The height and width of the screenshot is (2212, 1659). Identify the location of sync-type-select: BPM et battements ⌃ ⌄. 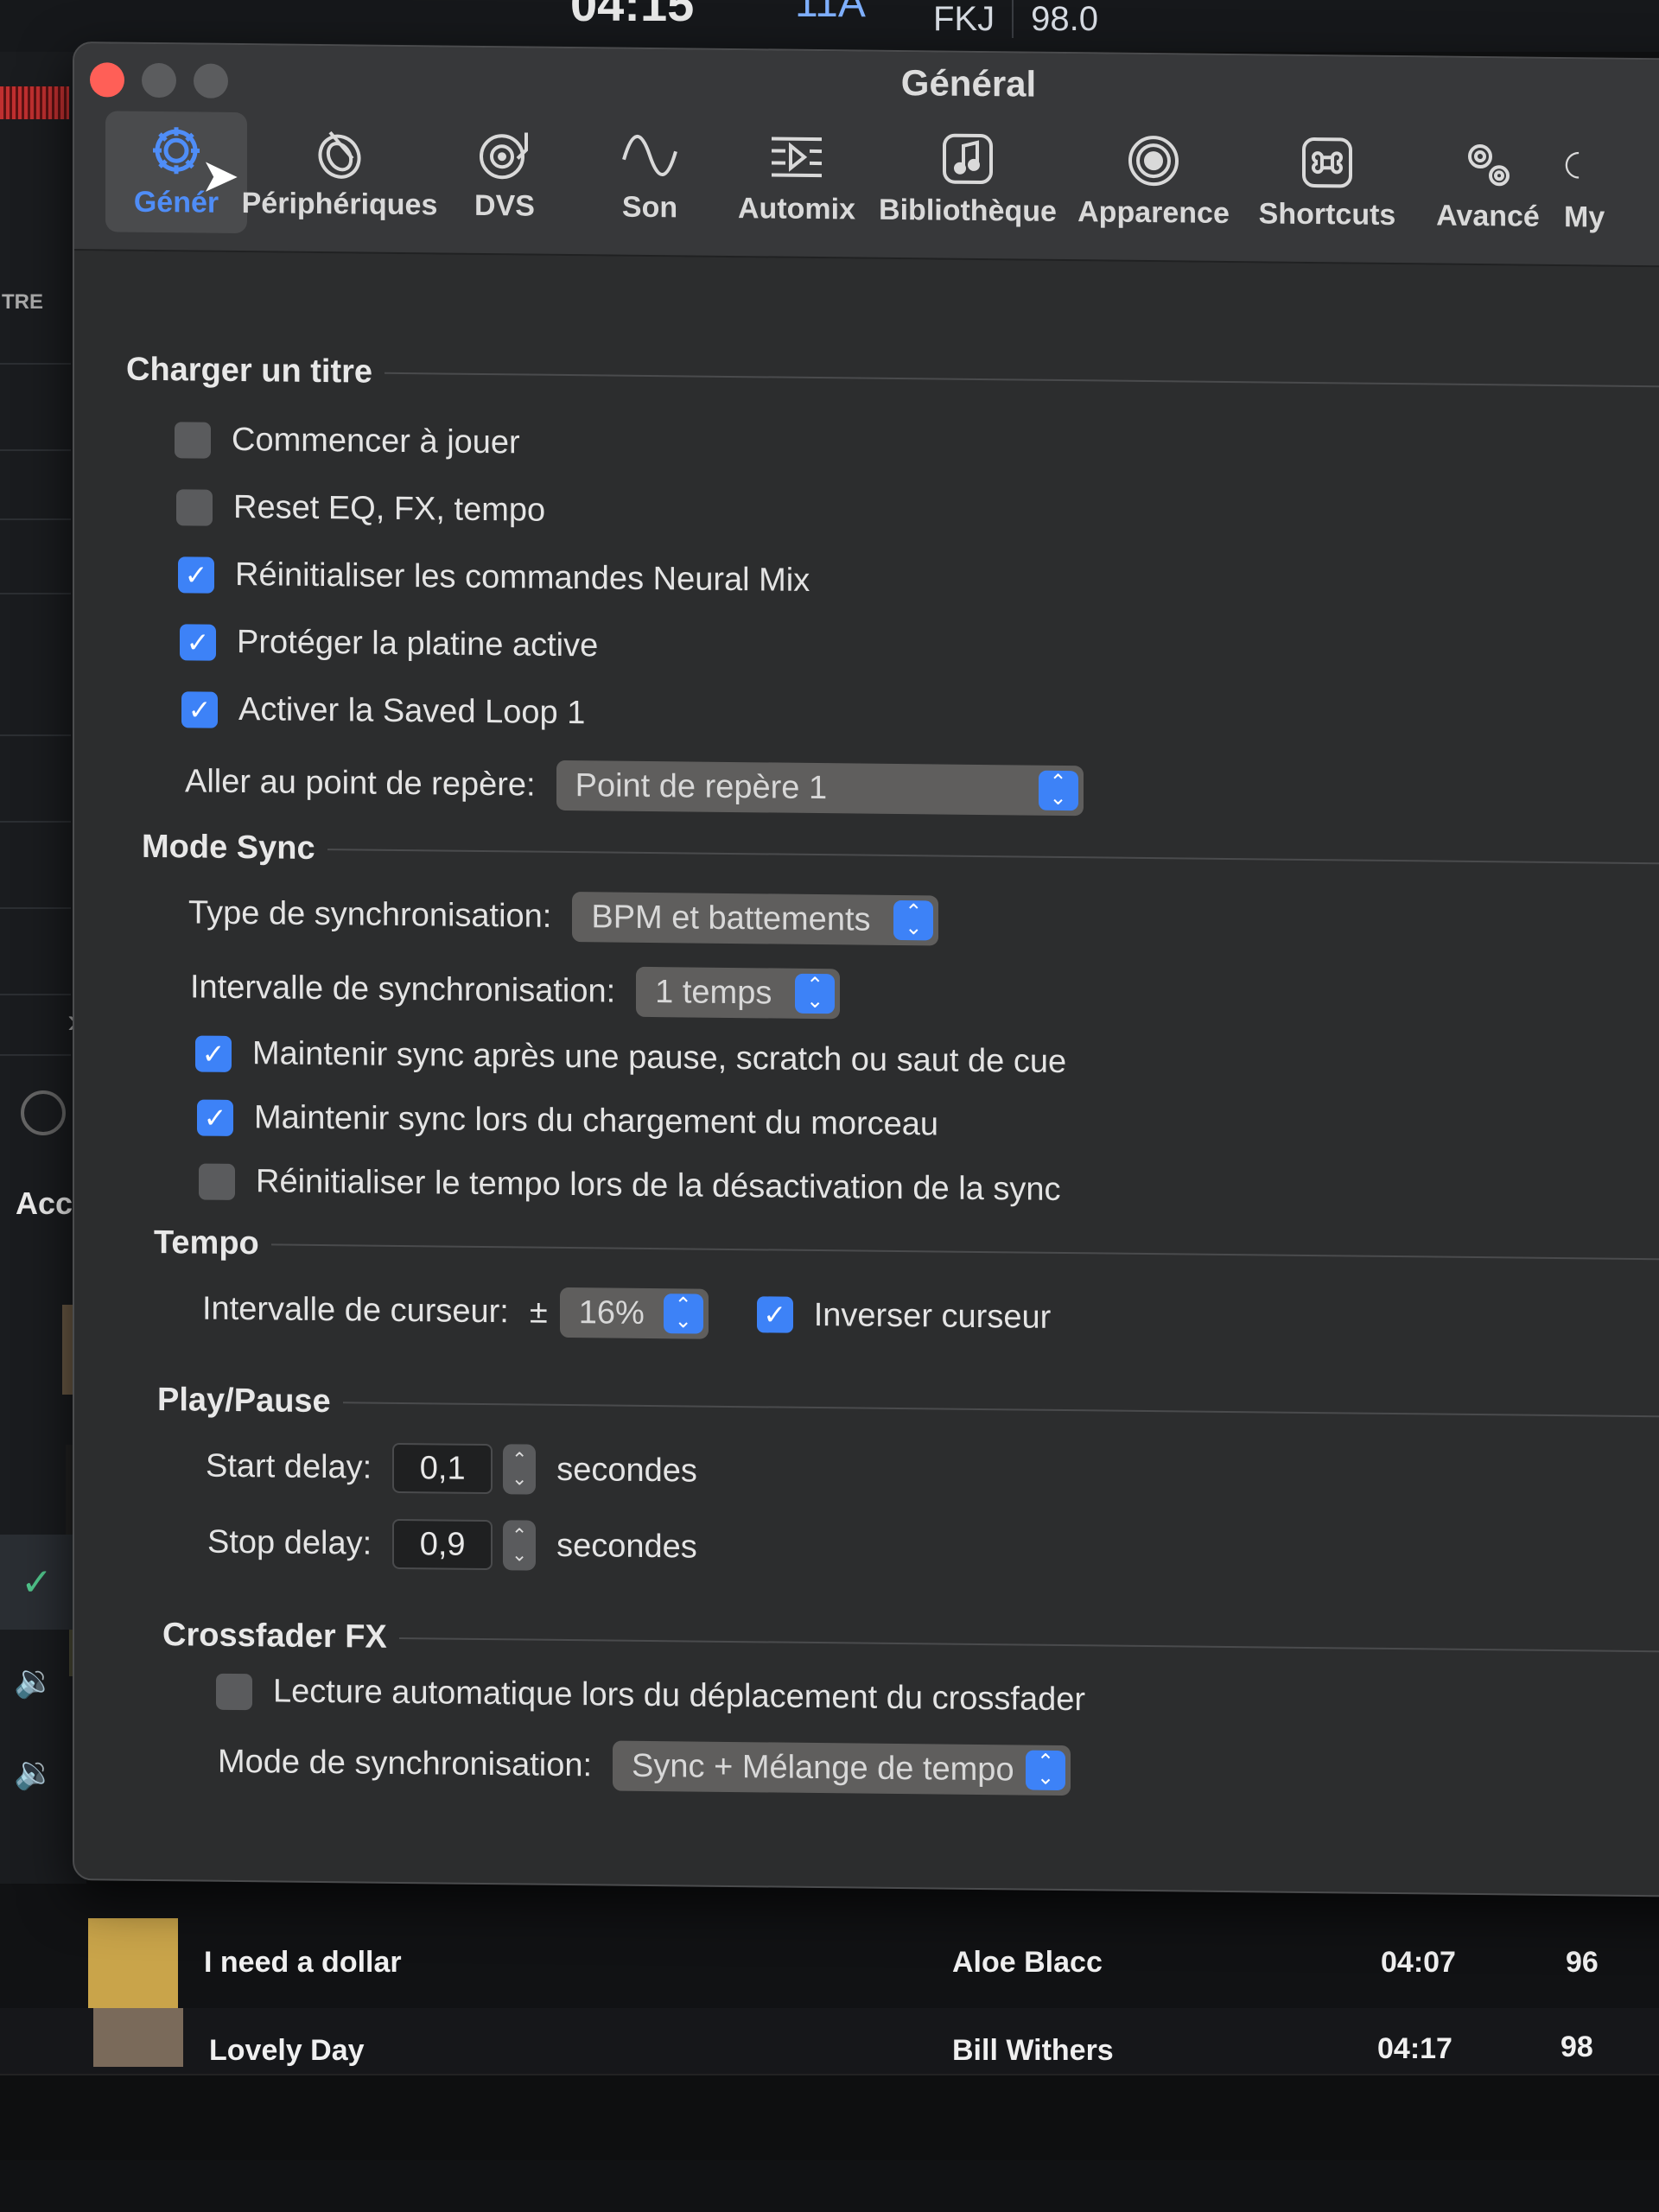
(755, 919).